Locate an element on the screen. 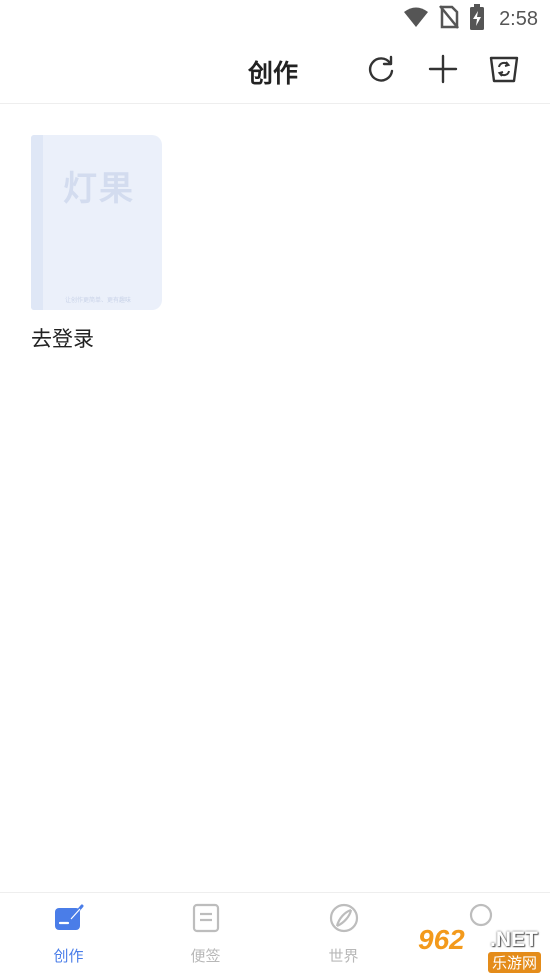 This screenshot has height=977, width=550. recycle-bin-icon is located at coordinates (504, 71).